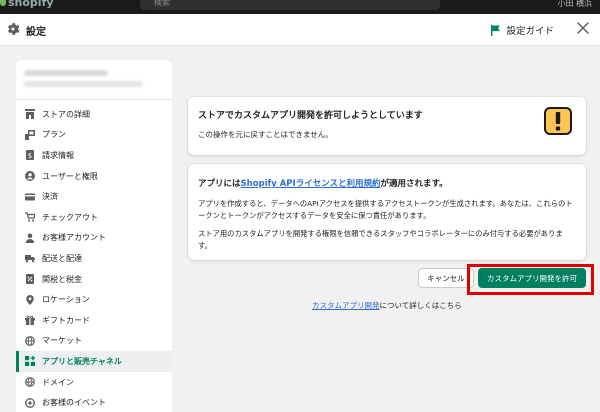  I want to click on allow-custom-app-development-button: カスタムアプリ開発を許可, so click(532, 278).